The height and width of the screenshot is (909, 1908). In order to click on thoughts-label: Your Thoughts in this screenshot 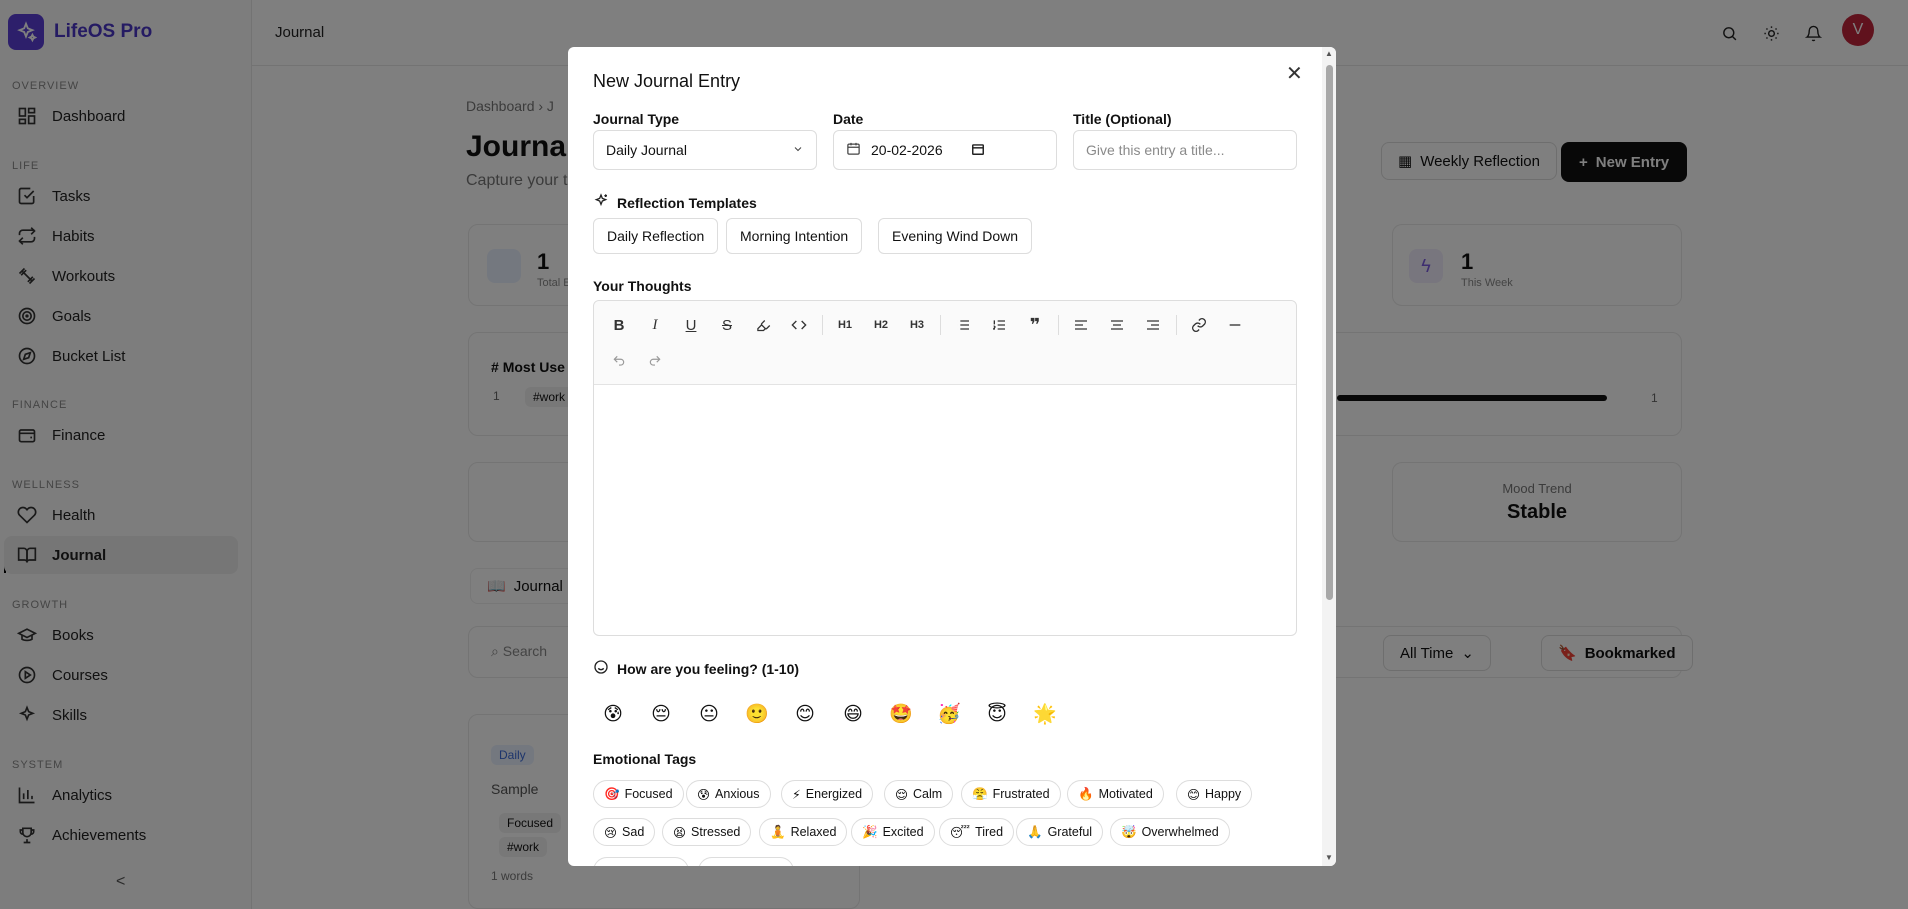, I will do `click(642, 286)`.